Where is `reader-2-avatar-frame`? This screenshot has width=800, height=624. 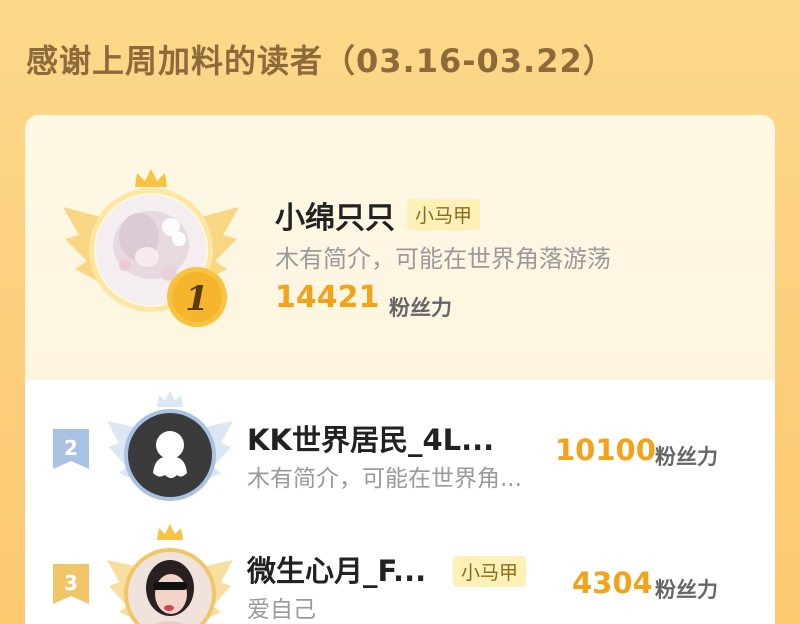 reader-2-avatar-frame is located at coordinates (170, 452).